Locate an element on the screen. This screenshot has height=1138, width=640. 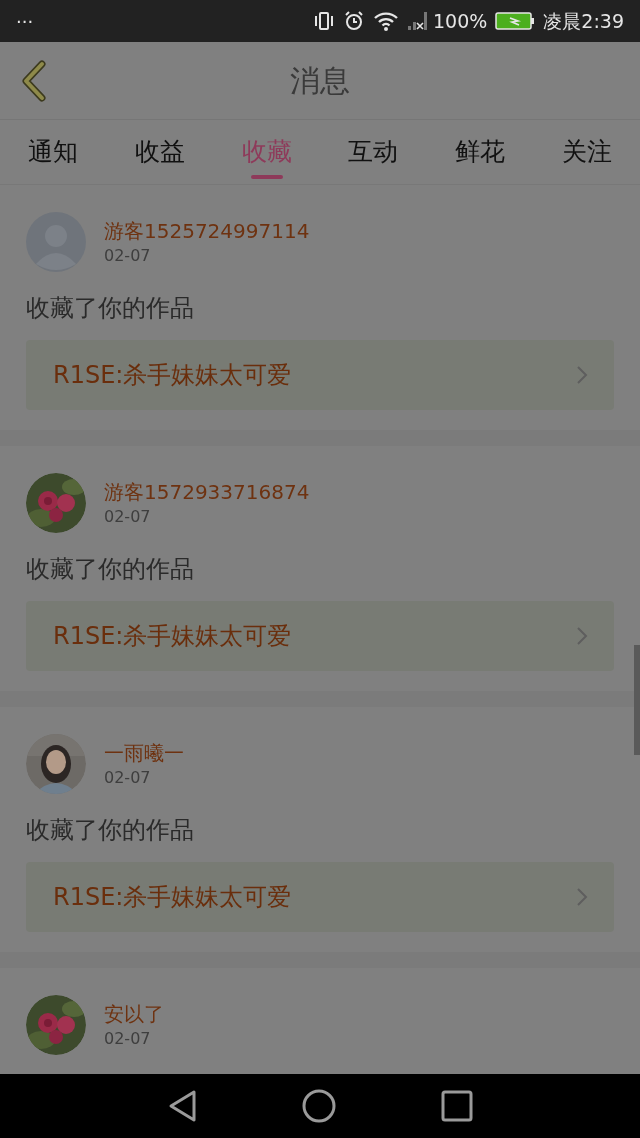
tab: 鲜花 is located at coordinates (480, 152).